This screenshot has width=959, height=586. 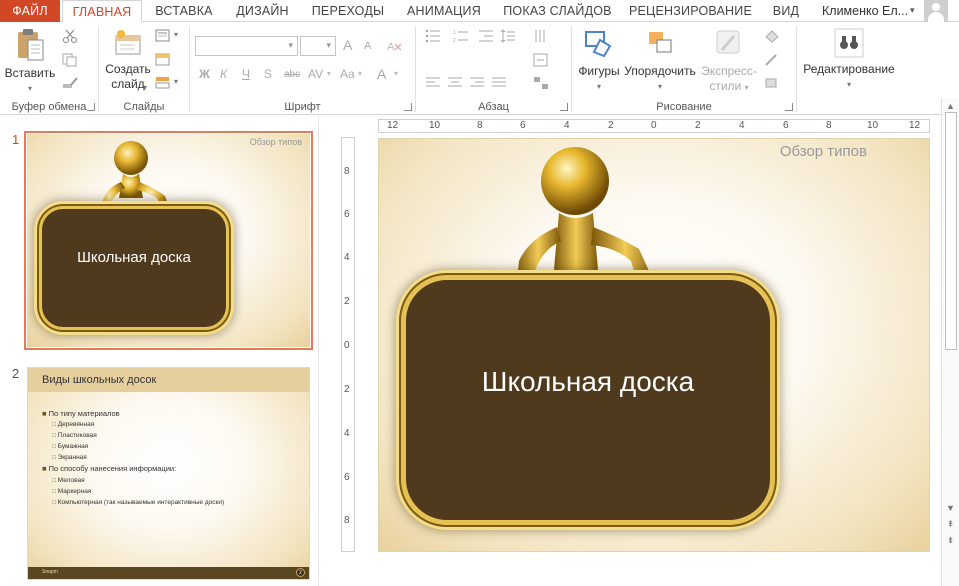 I want to click on scrollbar-thumb, so click(x=951, y=231).